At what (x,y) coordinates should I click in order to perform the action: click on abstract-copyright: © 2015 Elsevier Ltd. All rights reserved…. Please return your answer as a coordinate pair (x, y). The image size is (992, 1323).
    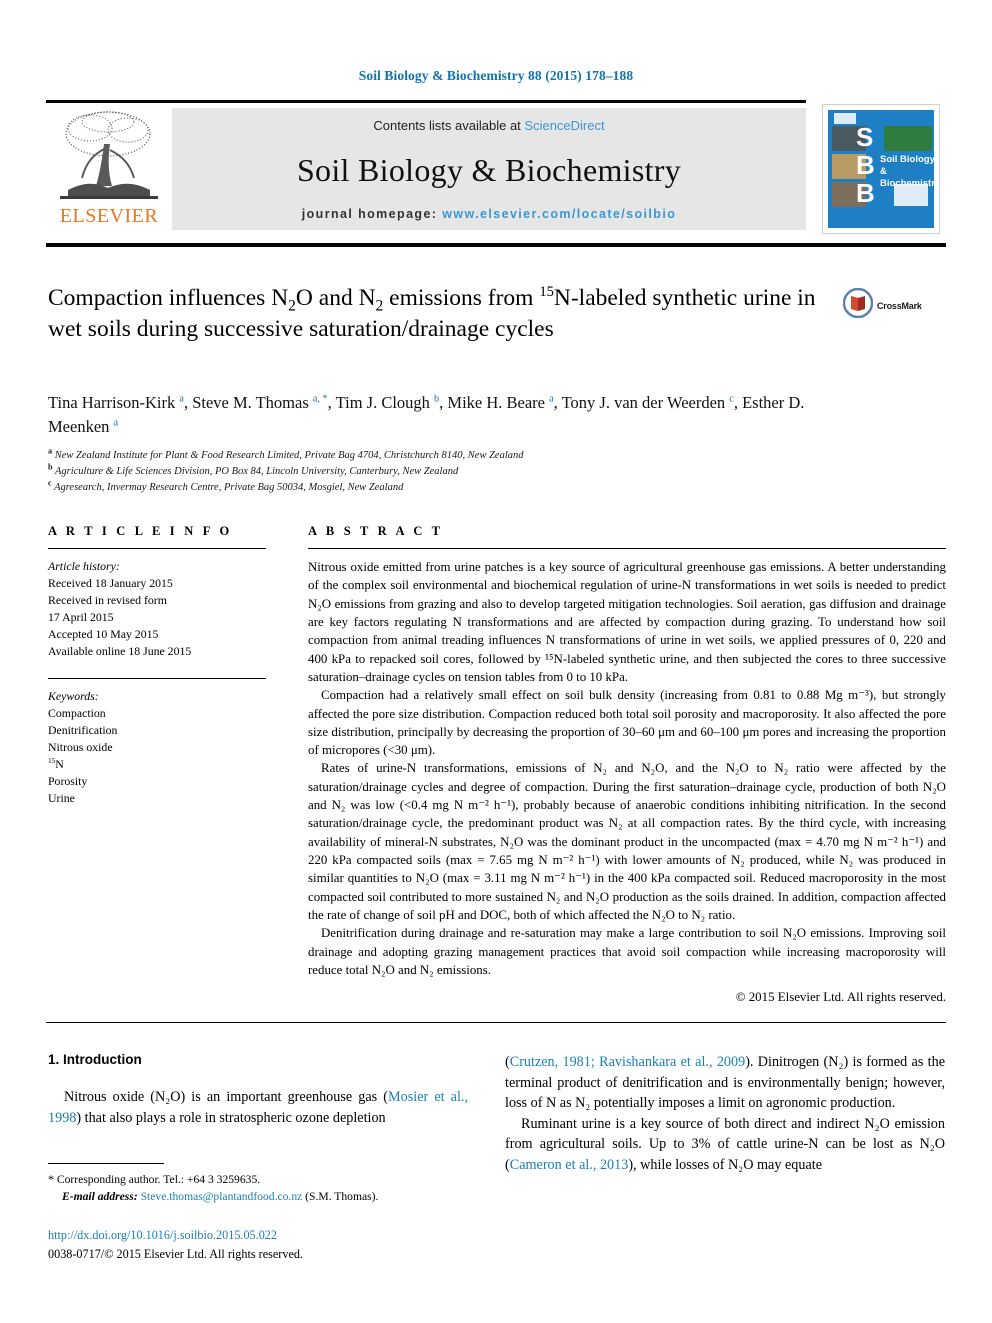
    Looking at the image, I should click on (840, 997).